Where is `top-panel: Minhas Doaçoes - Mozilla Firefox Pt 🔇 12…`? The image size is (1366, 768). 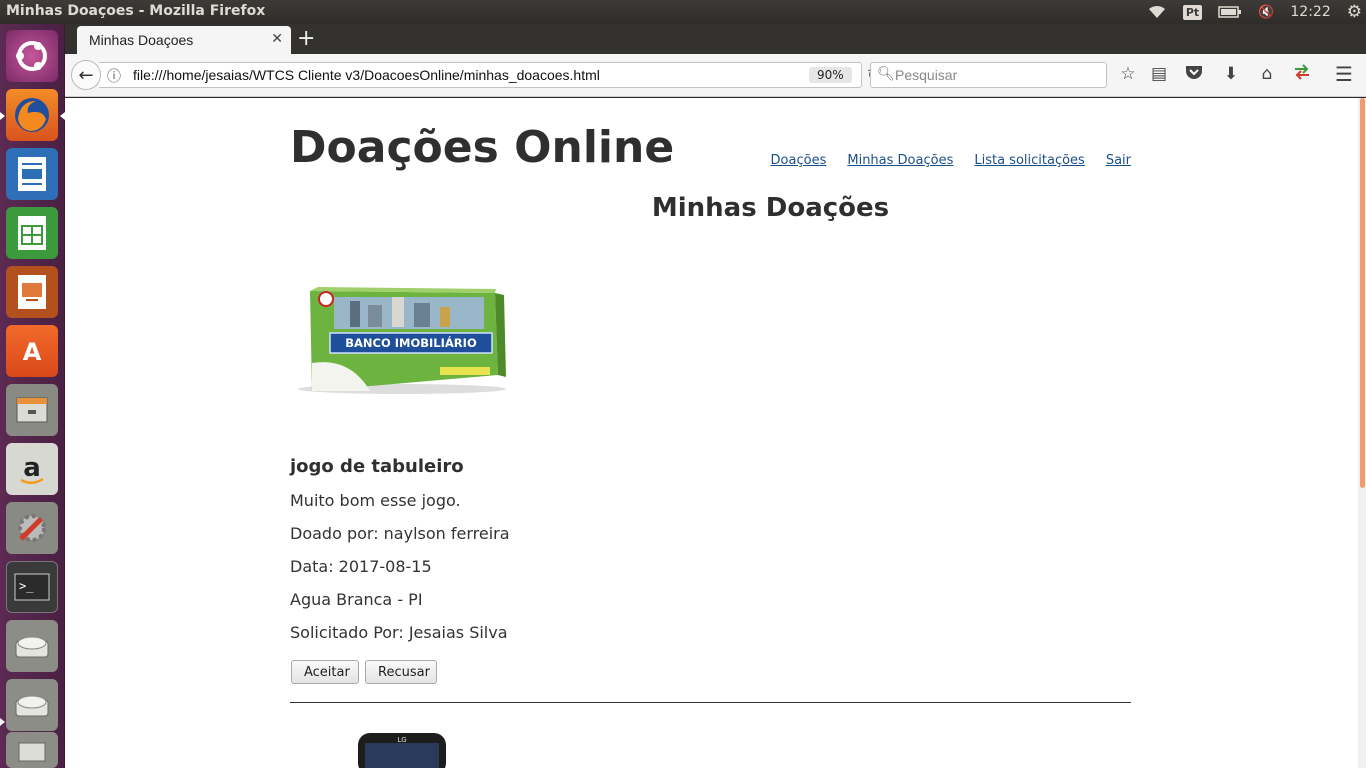
top-panel: Minhas Doaçoes - Mozilla Firefox Pt 🔇 12… is located at coordinates (683, 12).